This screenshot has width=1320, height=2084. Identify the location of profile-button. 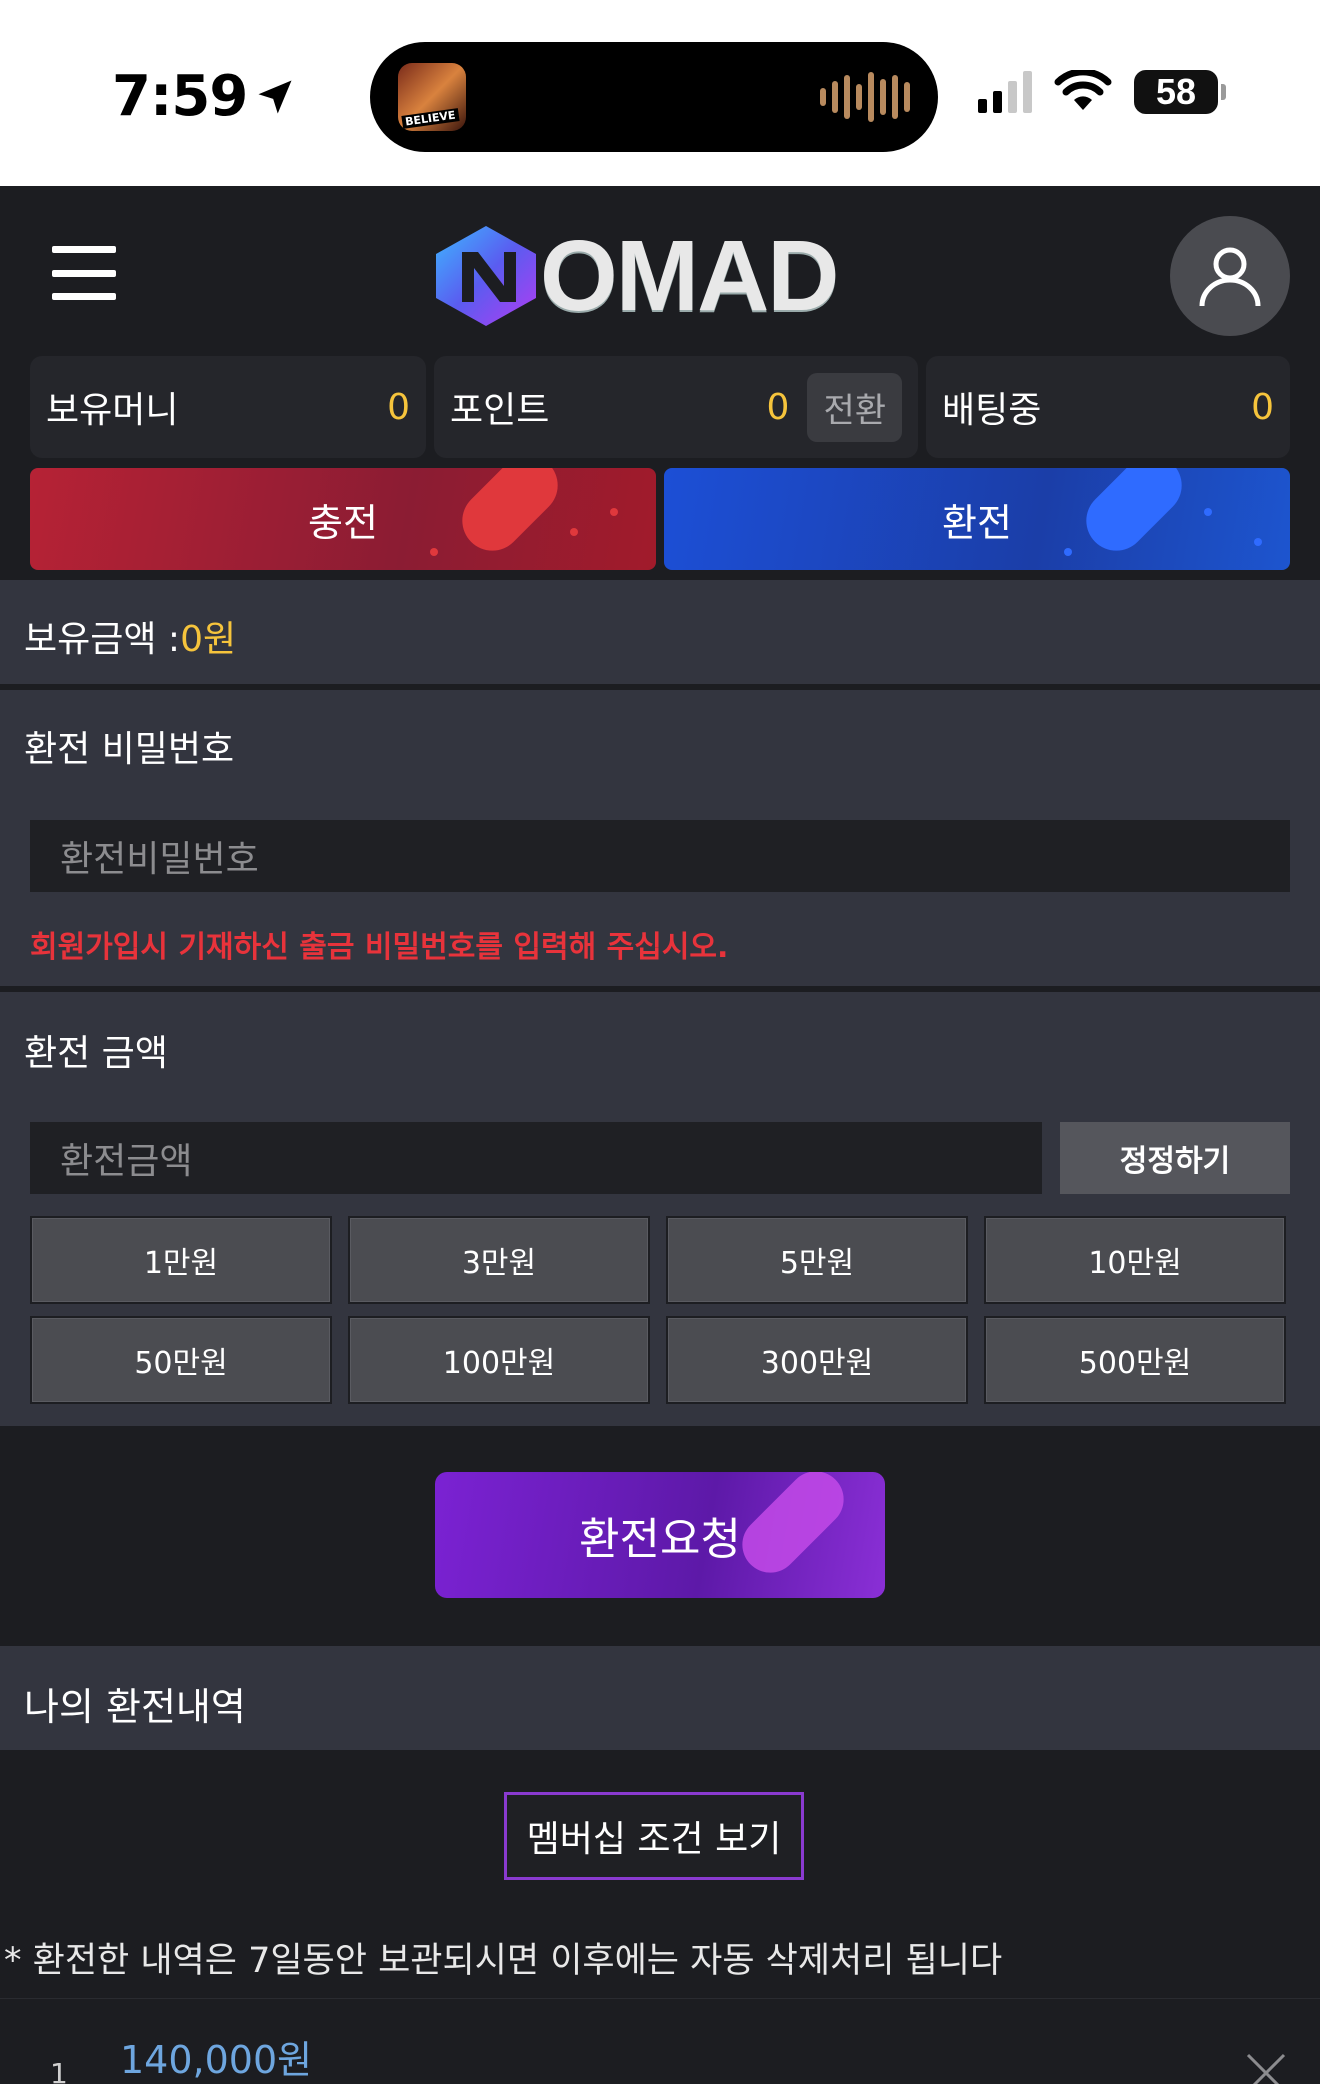
(1230, 276).